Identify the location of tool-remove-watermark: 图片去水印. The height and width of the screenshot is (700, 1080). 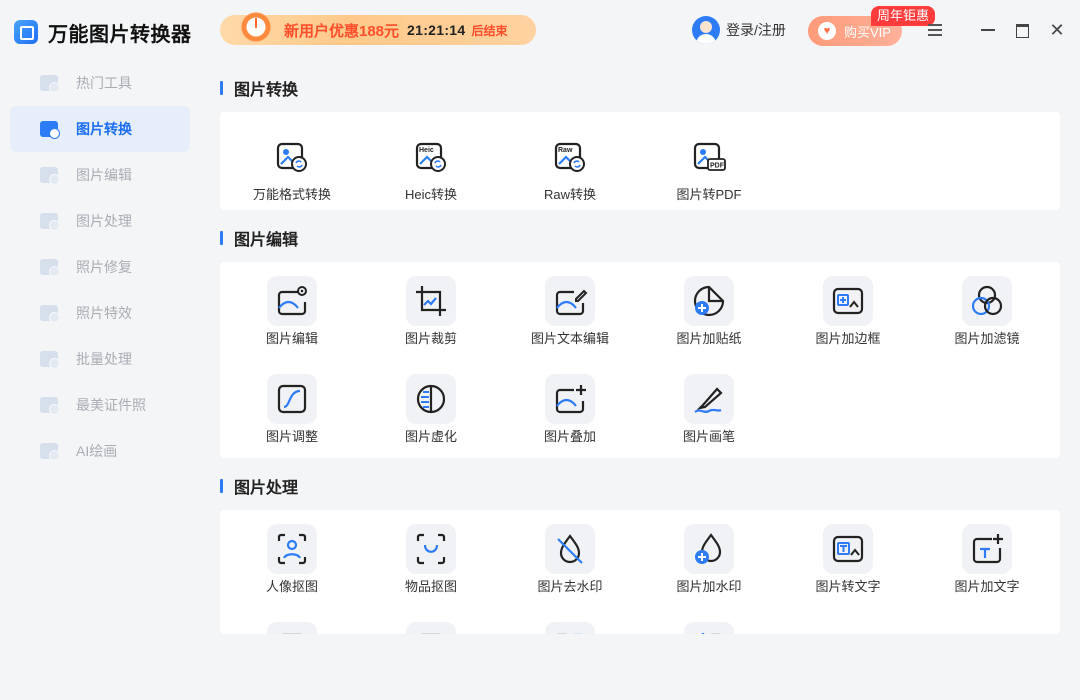
(569, 557).